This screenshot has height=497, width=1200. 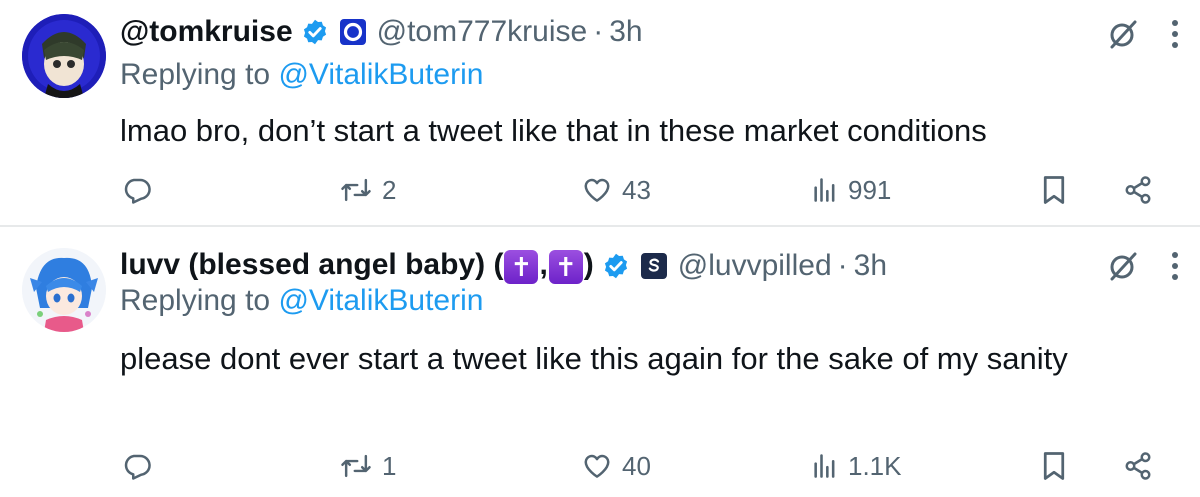 What do you see at coordinates (636, 465) in the screenshot?
I see `like-count: 40` at bounding box center [636, 465].